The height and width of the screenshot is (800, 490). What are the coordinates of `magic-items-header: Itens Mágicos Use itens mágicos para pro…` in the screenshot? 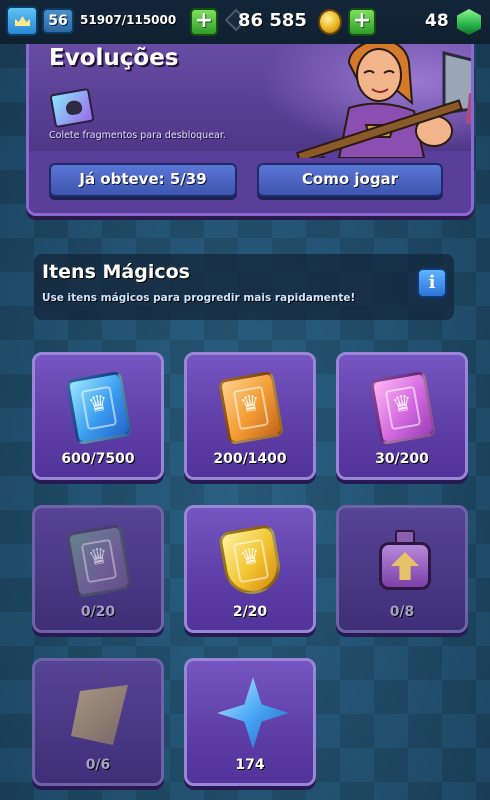 It's located at (244, 287).